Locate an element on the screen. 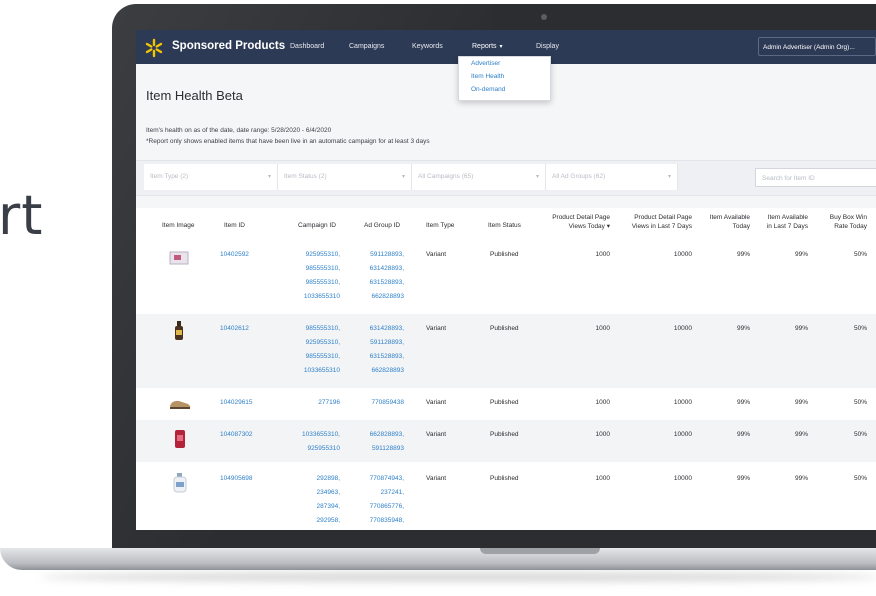 Image resolution: width=876 pixels, height=596 pixels. nav-keywords: Keywords is located at coordinates (427, 46).